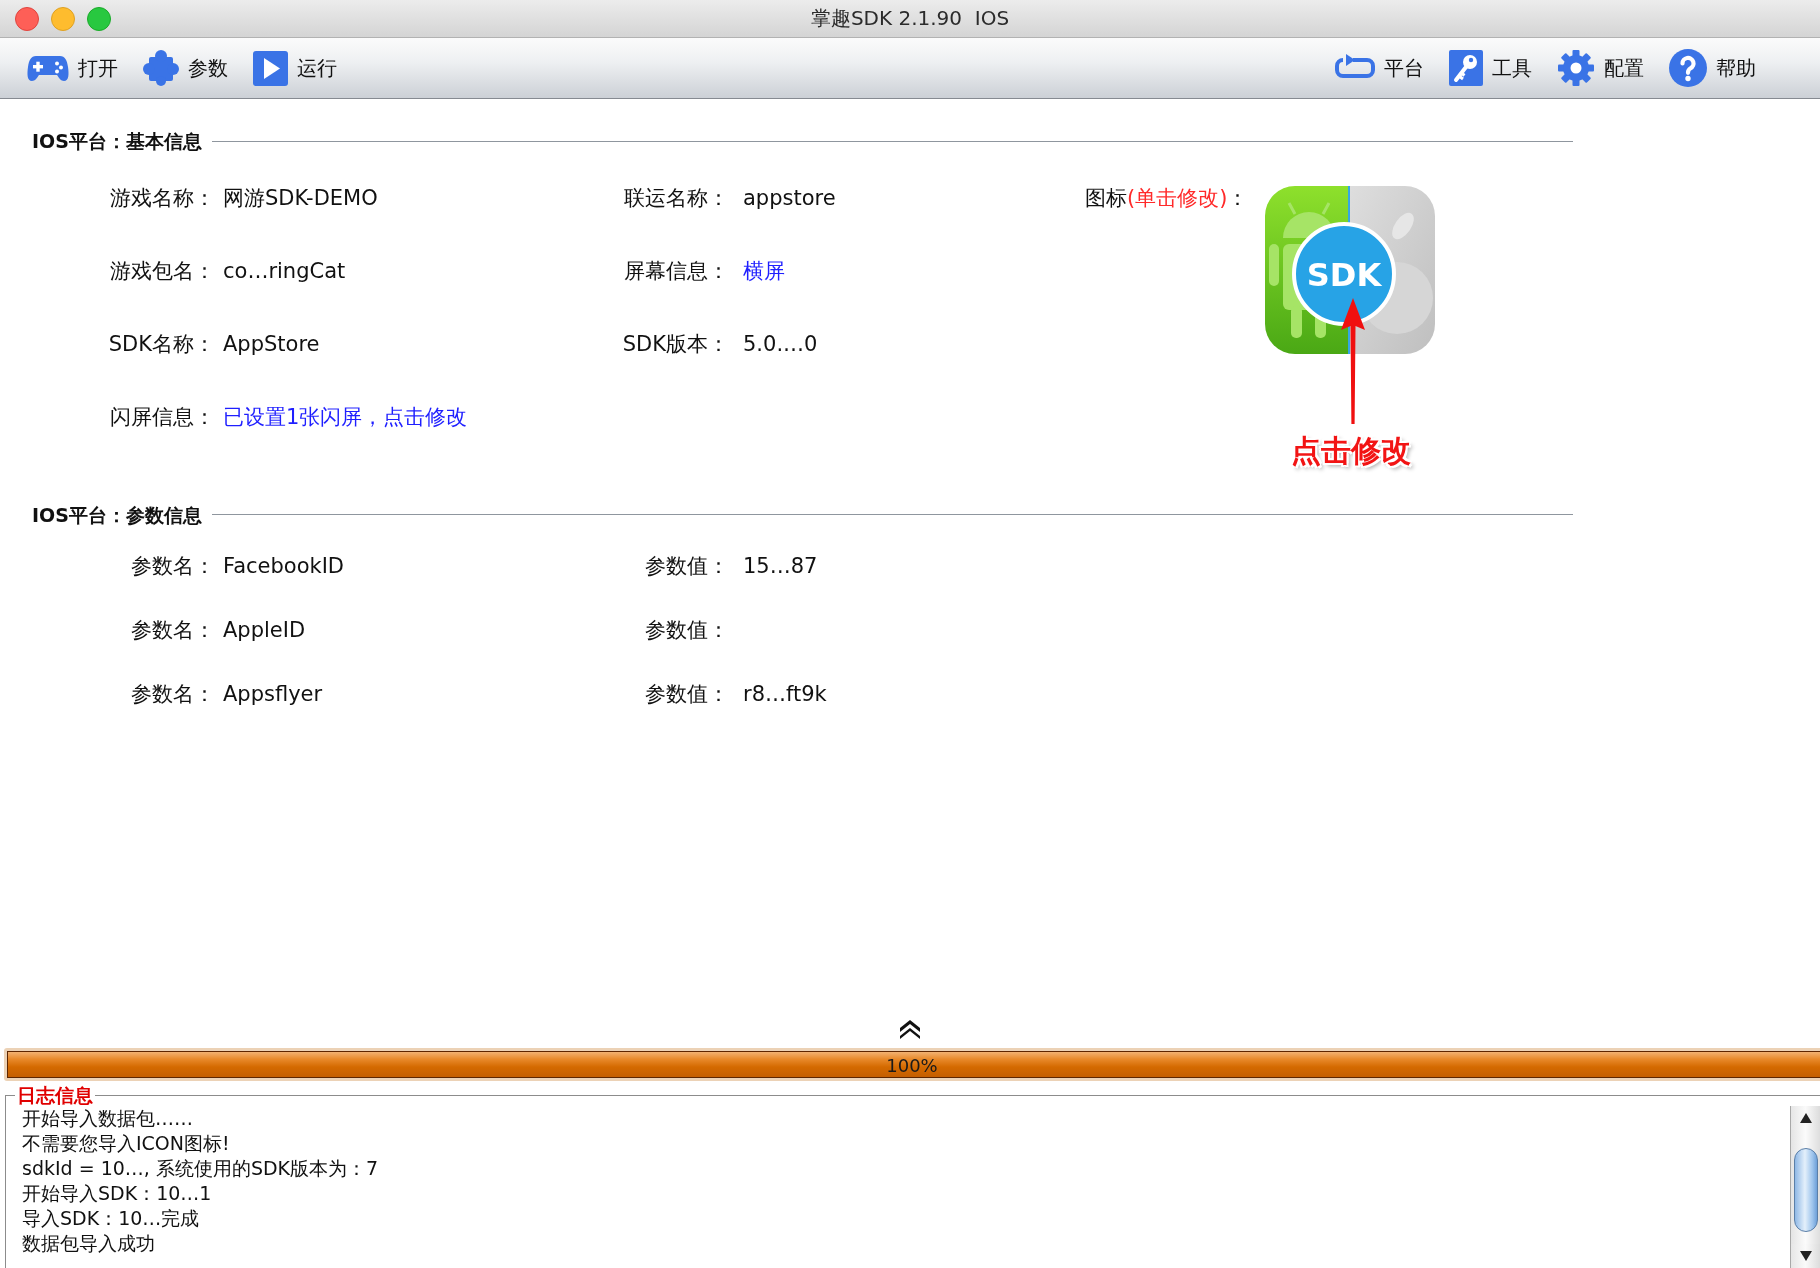 The image size is (1820, 1268). Describe the element at coordinates (1688, 68) in the screenshot. I see `help-icon` at that location.